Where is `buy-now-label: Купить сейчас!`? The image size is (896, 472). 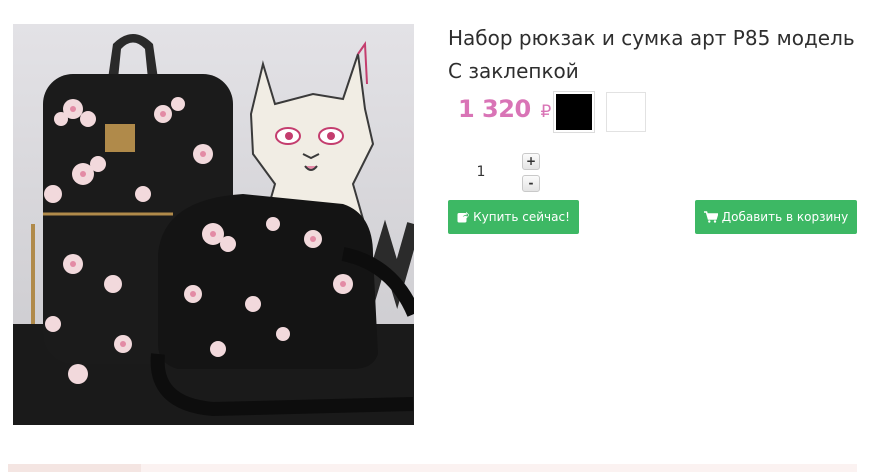 buy-now-label: Купить сейчас! is located at coordinates (521, 217).